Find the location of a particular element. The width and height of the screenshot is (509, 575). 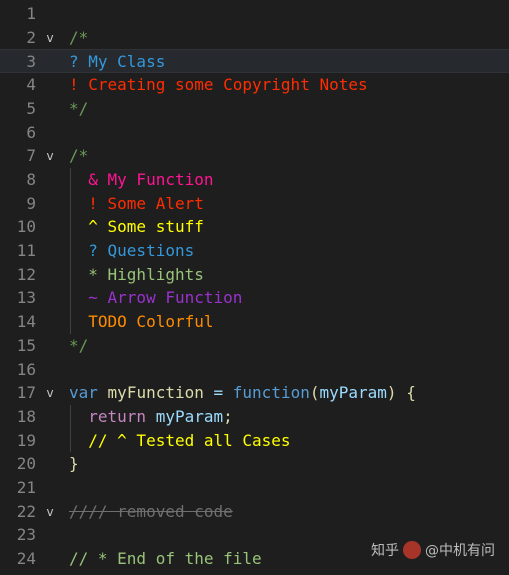

code-line: 6 is located at coordinates (254, 133).